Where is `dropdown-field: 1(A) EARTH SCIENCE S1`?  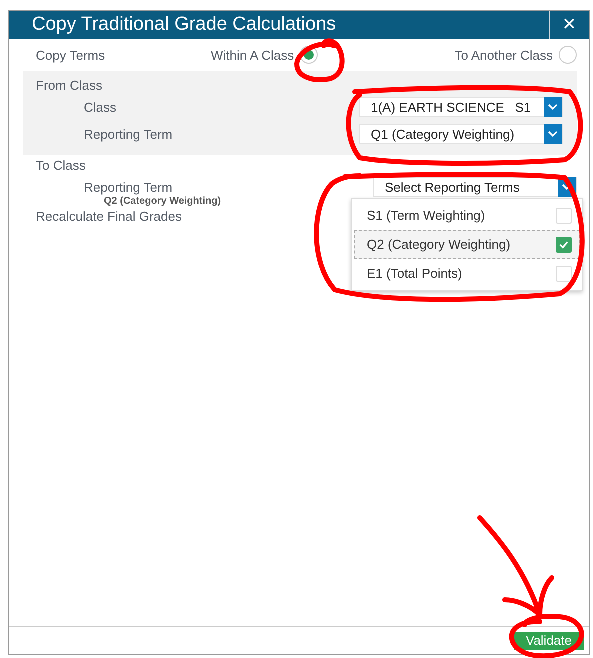
dropdown-field: 1(A) EARTH SCIENCE S1 is located at coordinates (461, 107).